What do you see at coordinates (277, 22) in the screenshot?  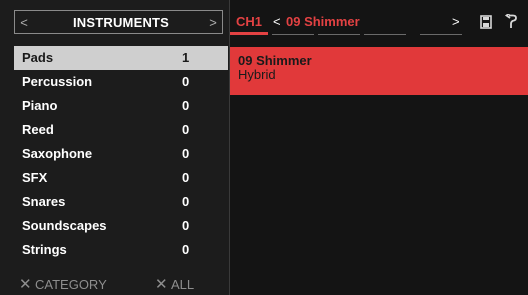 I see `preset-prev-button: <` at bounding box center [277, 22].